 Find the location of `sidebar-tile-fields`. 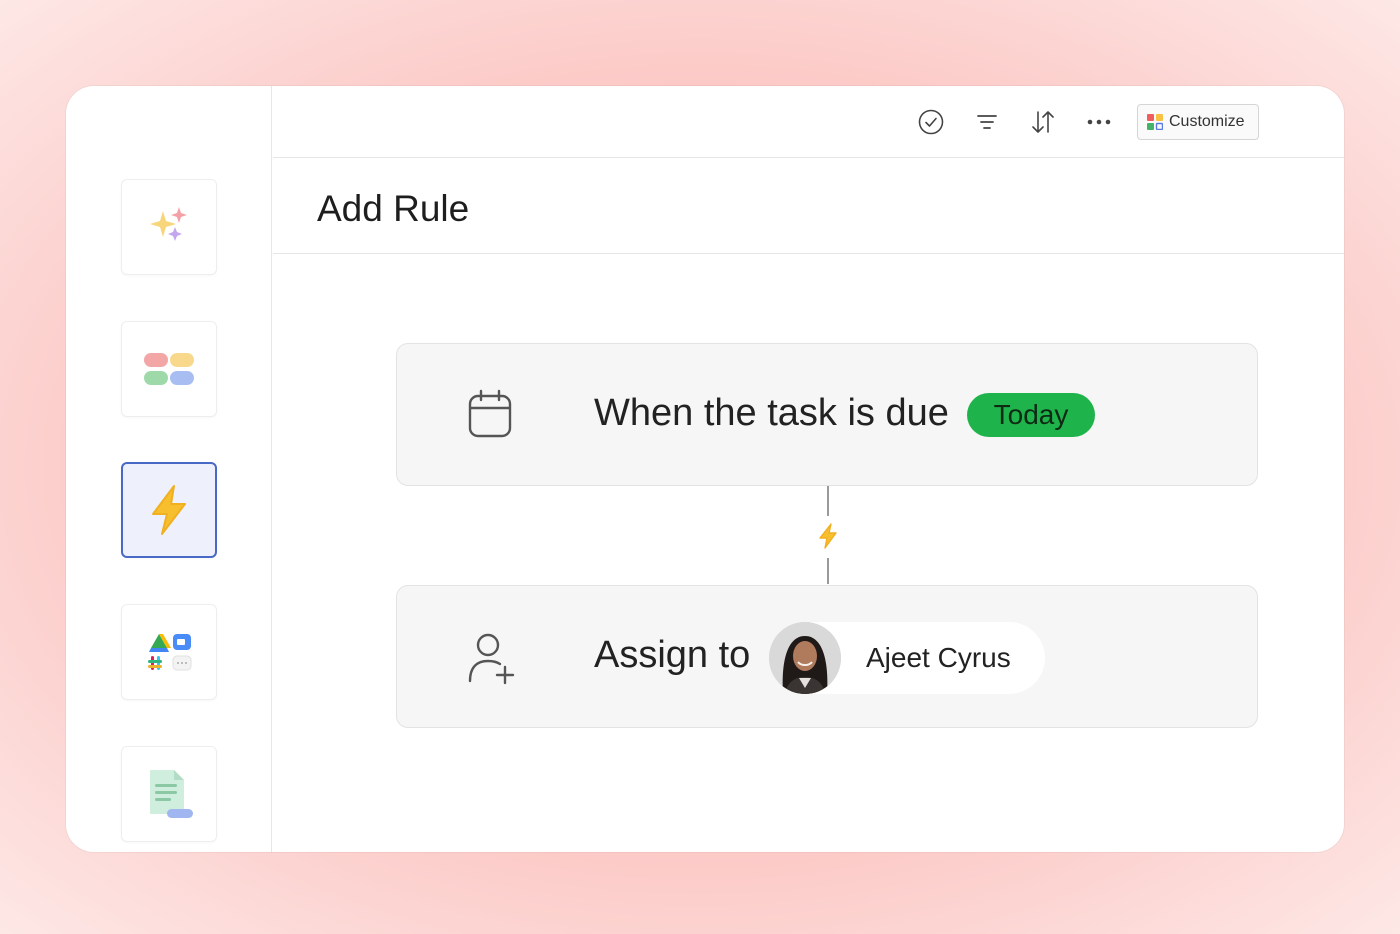

sidebar-tile-fields is located at coordinates (169, 369).